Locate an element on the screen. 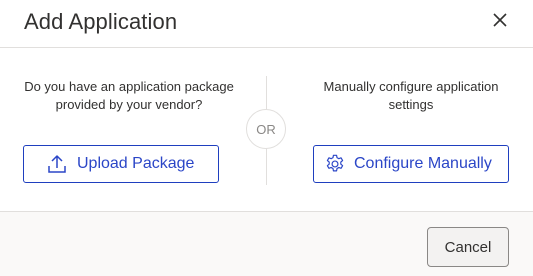 The width and height of the screenshot is (533, 276). close-button is located at coordinates (500, 22).